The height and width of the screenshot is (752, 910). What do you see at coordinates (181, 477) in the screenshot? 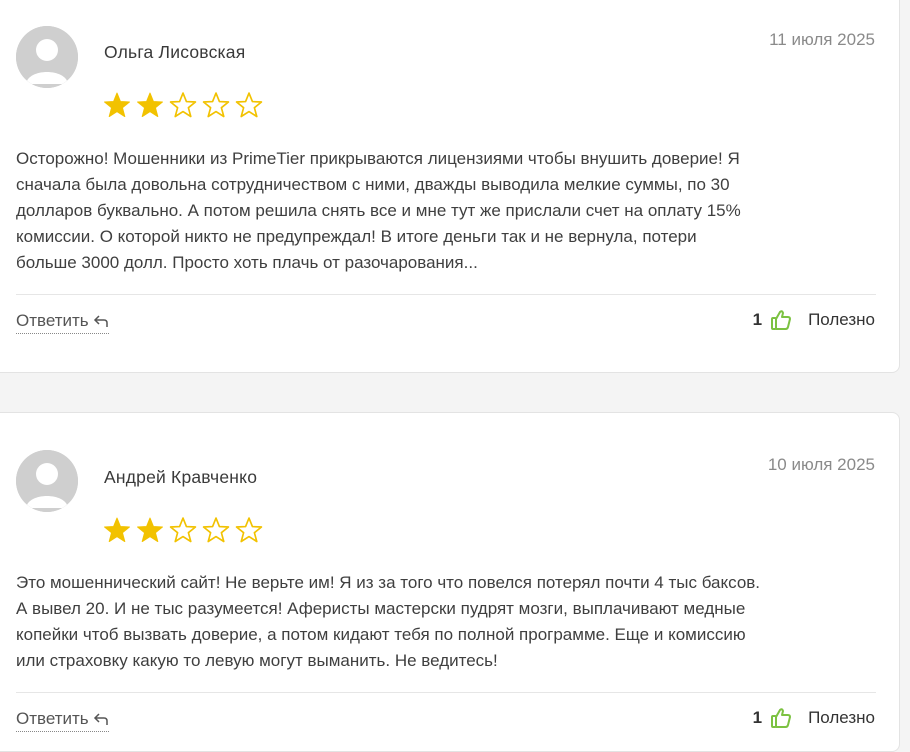
I see `review-author: Андрей Кравченко` at bounding box center [181, 477].